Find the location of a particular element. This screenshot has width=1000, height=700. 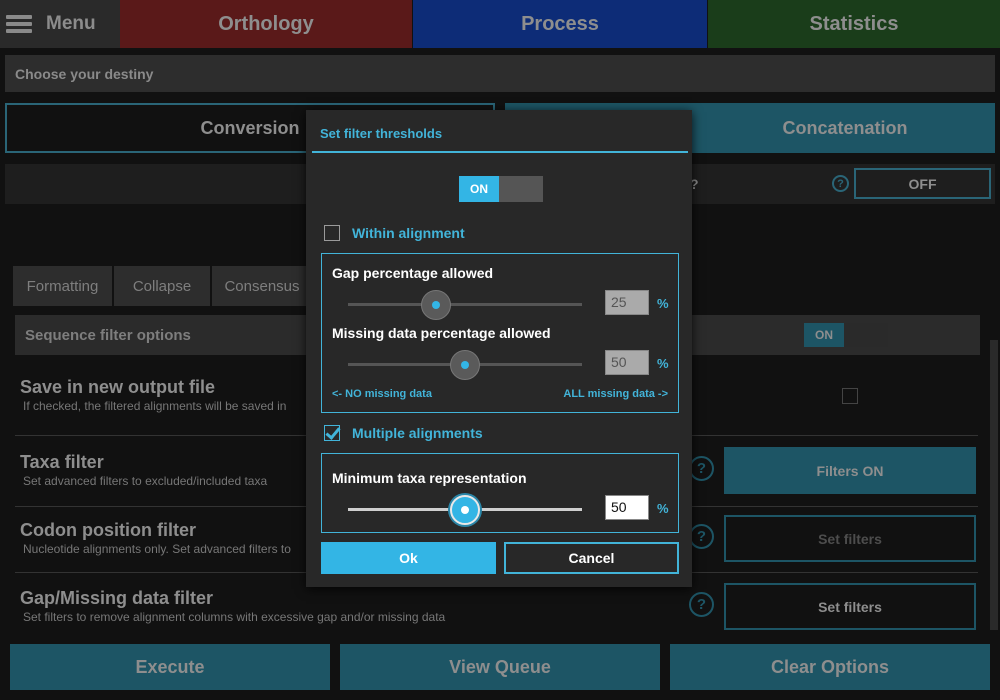

menu-button: Menu is located at coordinates (60, 24).